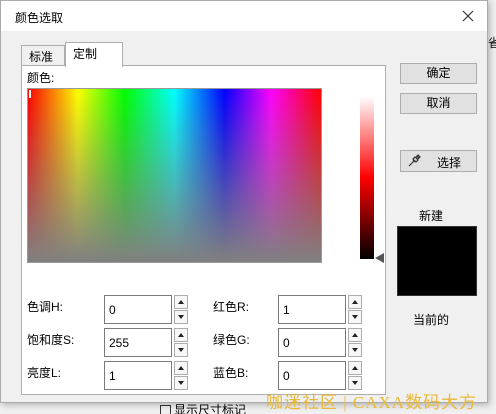 The height and width of the screenshot is (414, 496). Describe the element at coordinates (312, 342) in the screenshot. I see `green-input` at that location.